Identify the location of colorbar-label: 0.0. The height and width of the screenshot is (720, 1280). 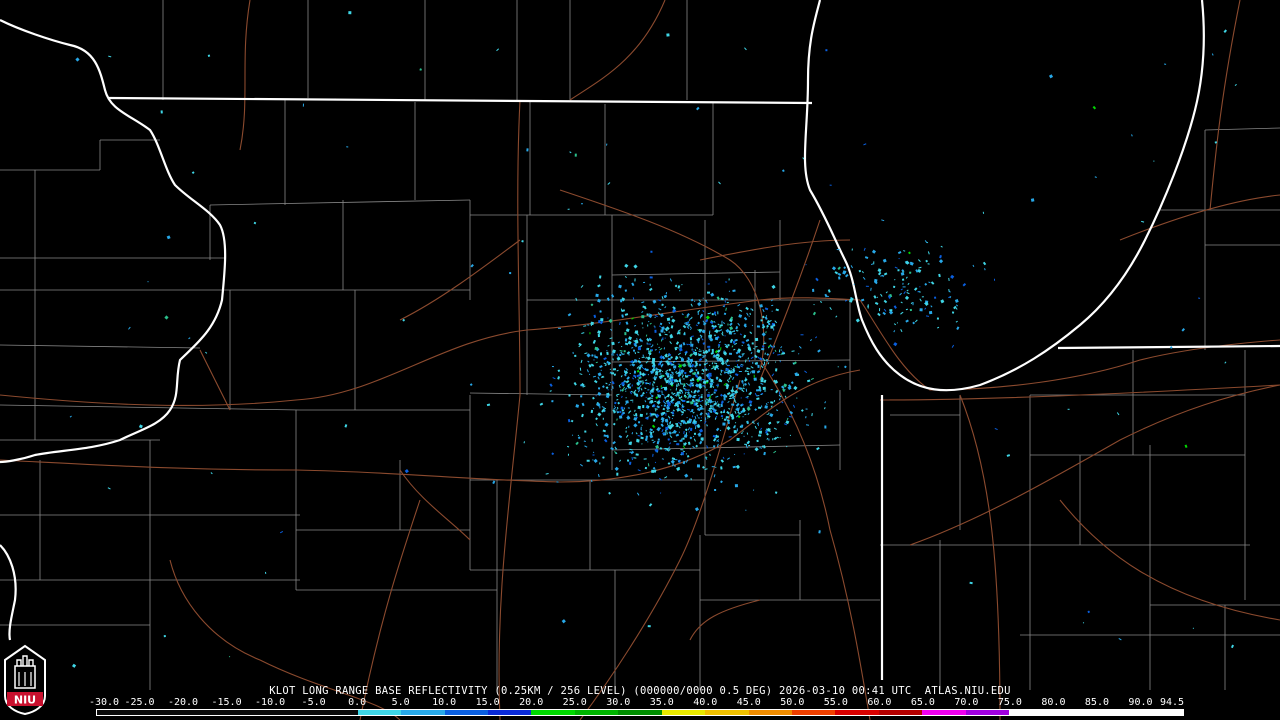
(357, 702).